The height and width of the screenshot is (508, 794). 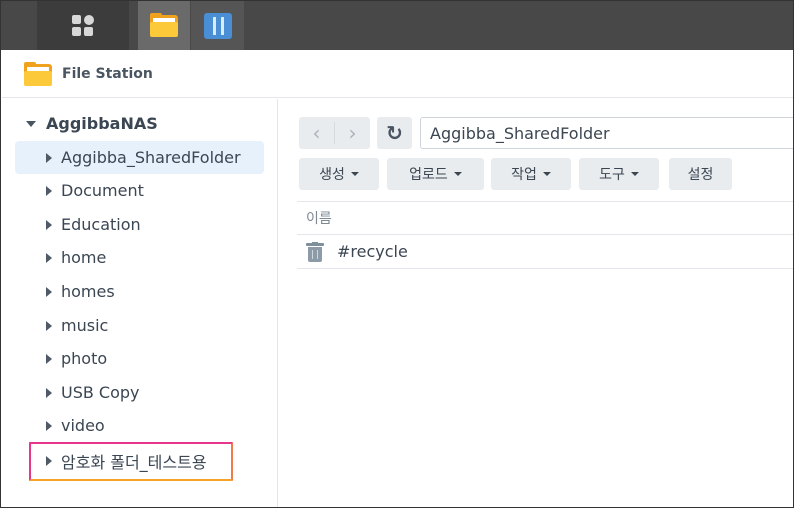 I want to click on refresh-icon: ↻, so click(x=394, y=133).